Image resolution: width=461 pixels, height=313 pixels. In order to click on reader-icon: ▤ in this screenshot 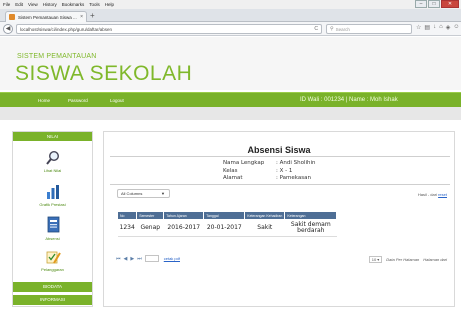, I will do `click(427, 27)`.